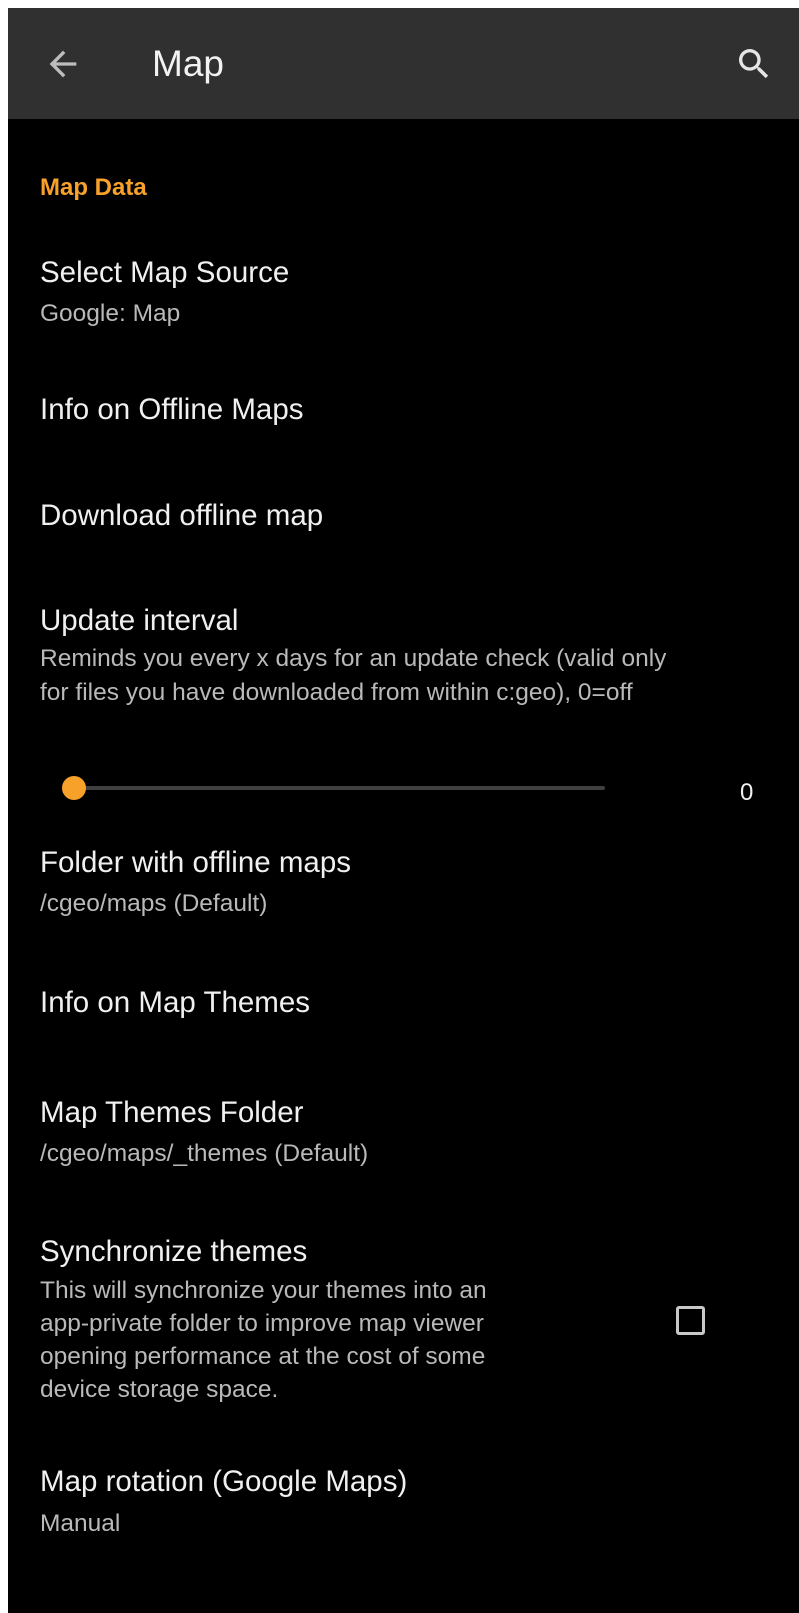  I want to click on pref-summary: /cgeo/maps/_themes (Default), so click(204, 1153).